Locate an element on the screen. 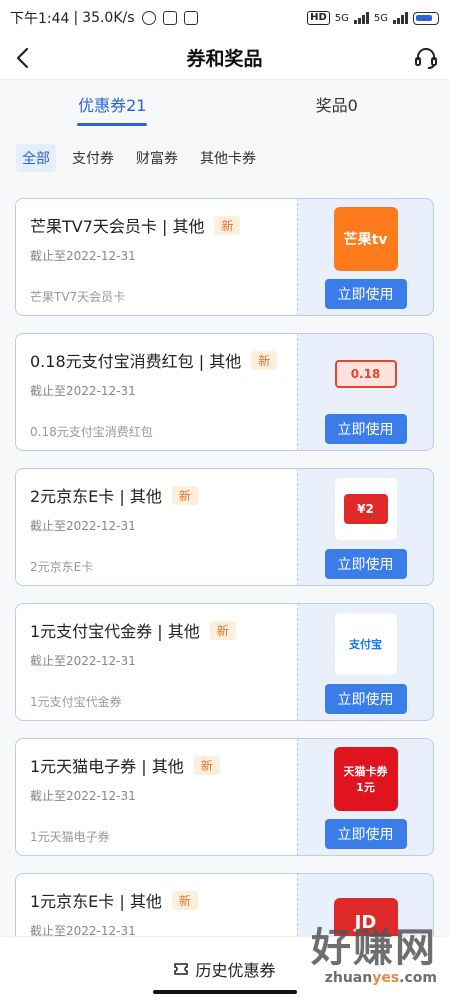  coupon-action-area: ¥2 立即使用 is located at coordinates (366, 527).